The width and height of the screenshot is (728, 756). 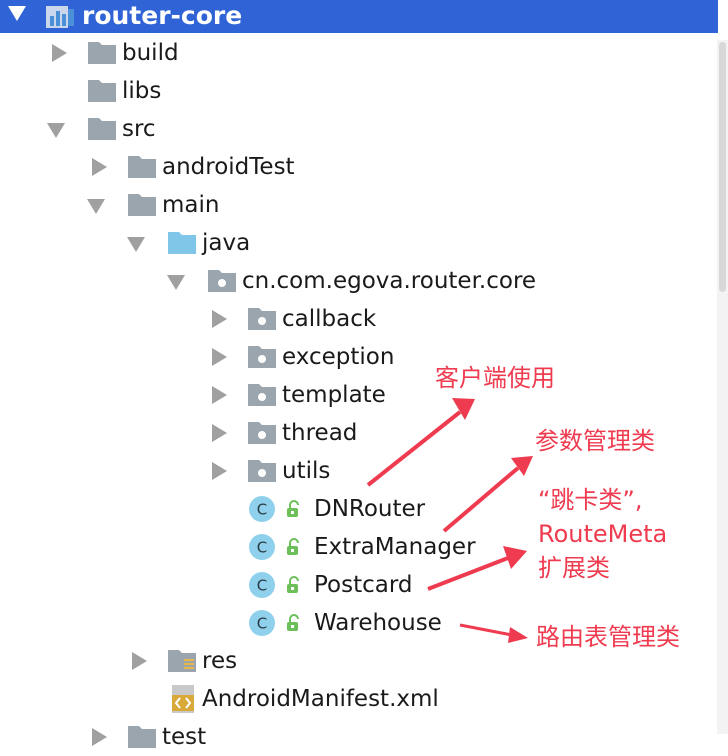 I want to click on tree-item-label: AndroidManifest.xml, so click(x=320, y=699).